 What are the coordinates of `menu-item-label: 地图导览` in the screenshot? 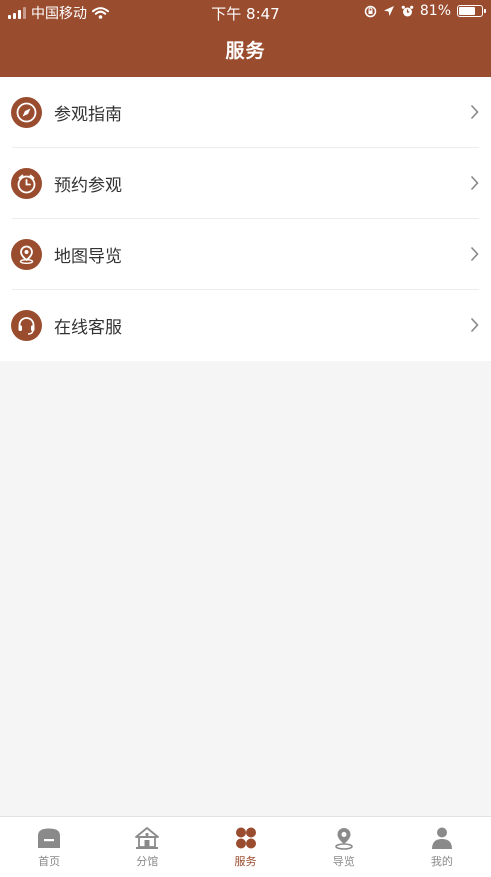 It's located at (88, 257).